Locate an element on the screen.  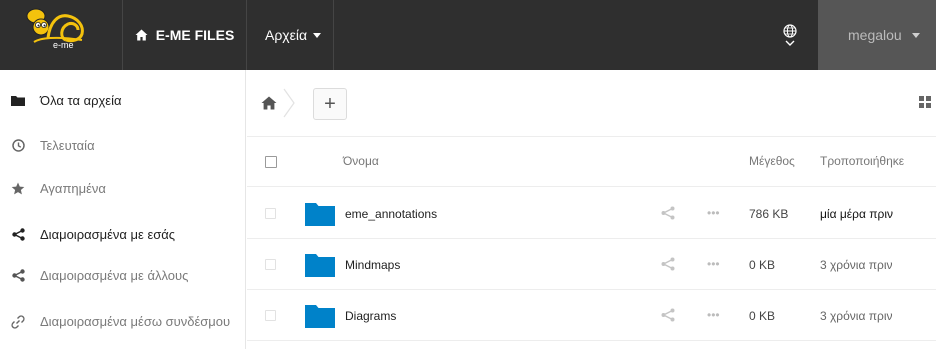
star-icon is located at coordinates (18, 189).